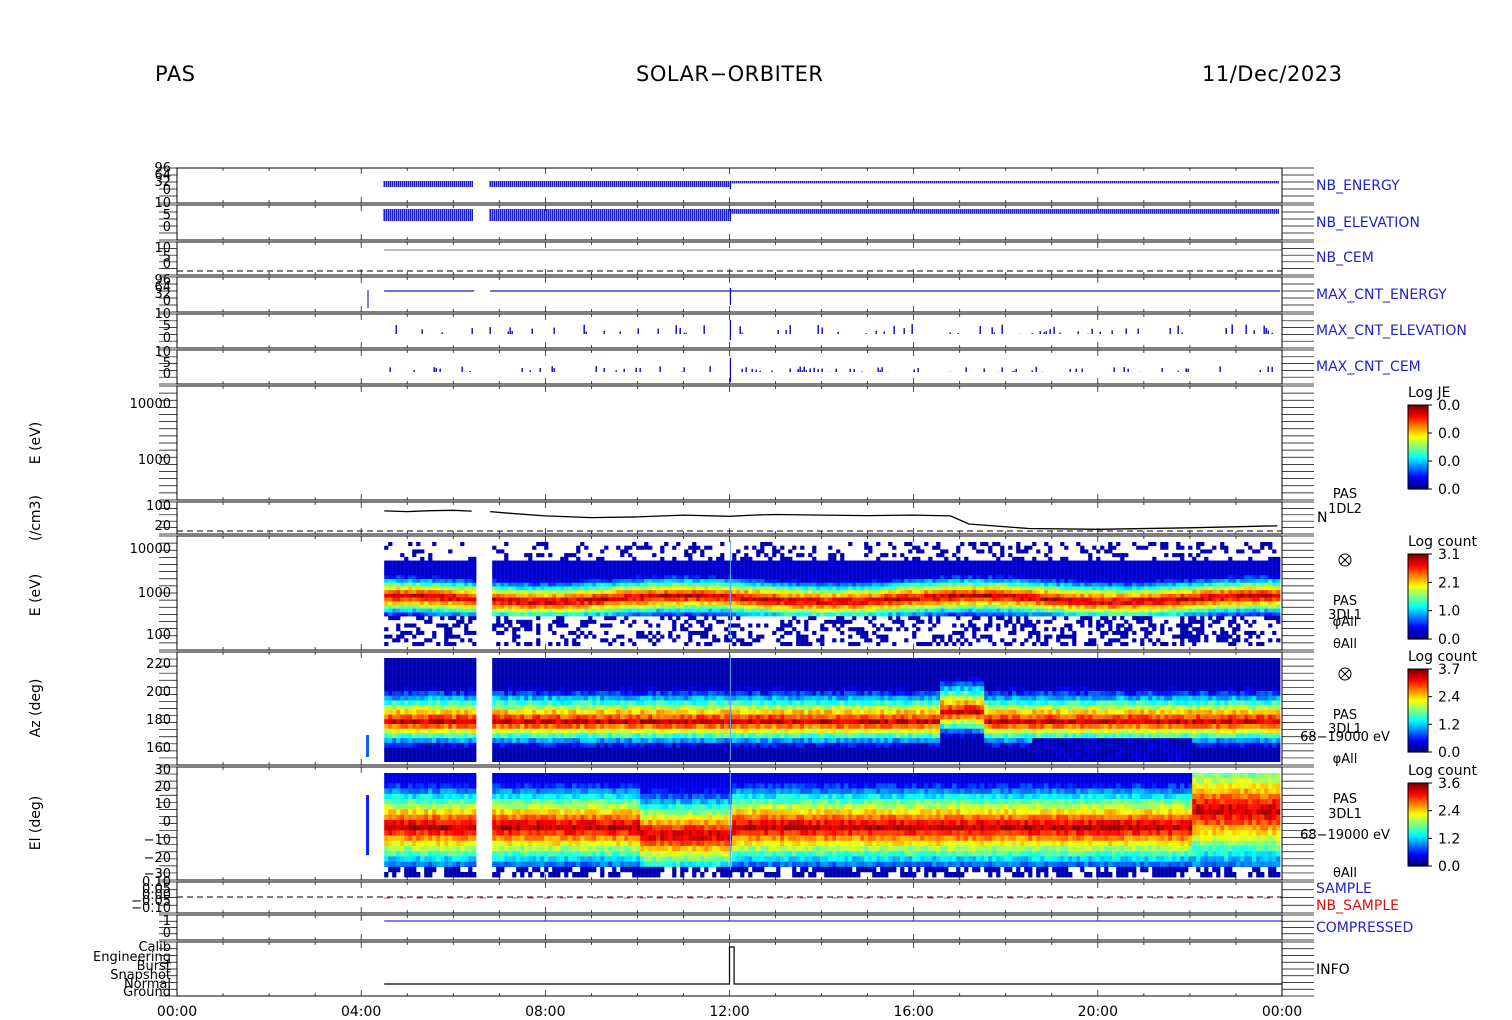  What do you see at coordinates (158, 692) in the screenshot?
I see `azimuth_spectrogram-tick-label: 200` at bounding box center [158, 692].